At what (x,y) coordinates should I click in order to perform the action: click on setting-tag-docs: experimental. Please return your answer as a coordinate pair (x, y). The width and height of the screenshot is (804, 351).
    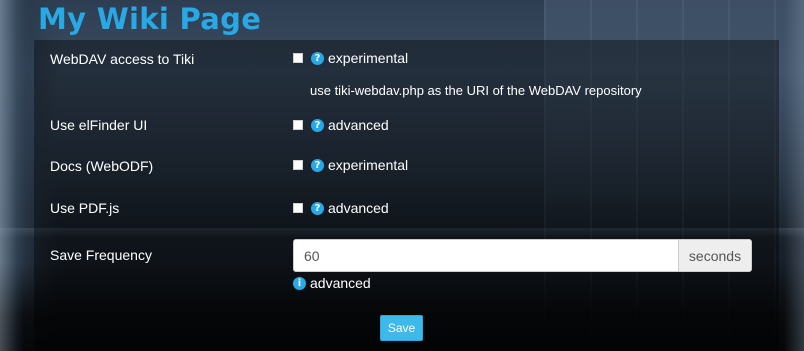
    Looking at the image, I should click on (368, 165).